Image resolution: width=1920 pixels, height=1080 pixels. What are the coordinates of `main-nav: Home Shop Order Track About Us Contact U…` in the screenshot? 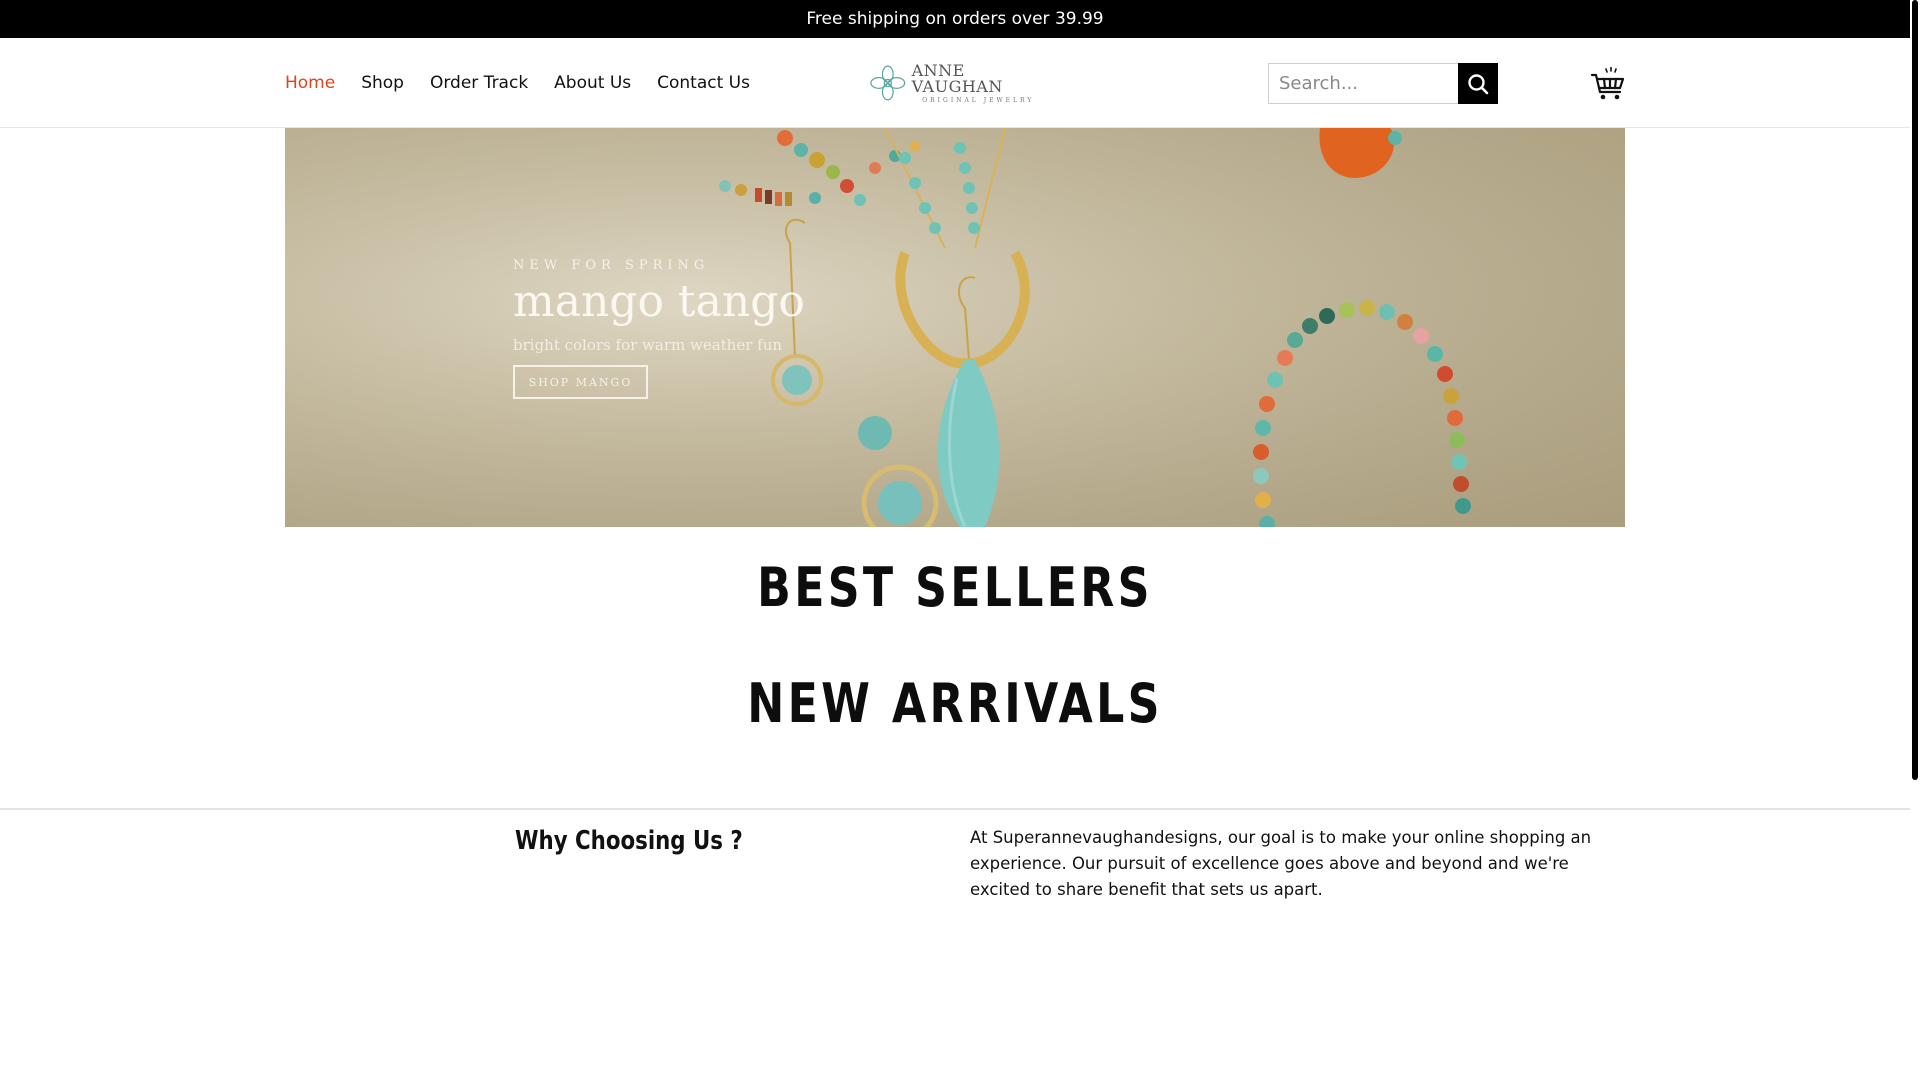 It's located at (517, 83).